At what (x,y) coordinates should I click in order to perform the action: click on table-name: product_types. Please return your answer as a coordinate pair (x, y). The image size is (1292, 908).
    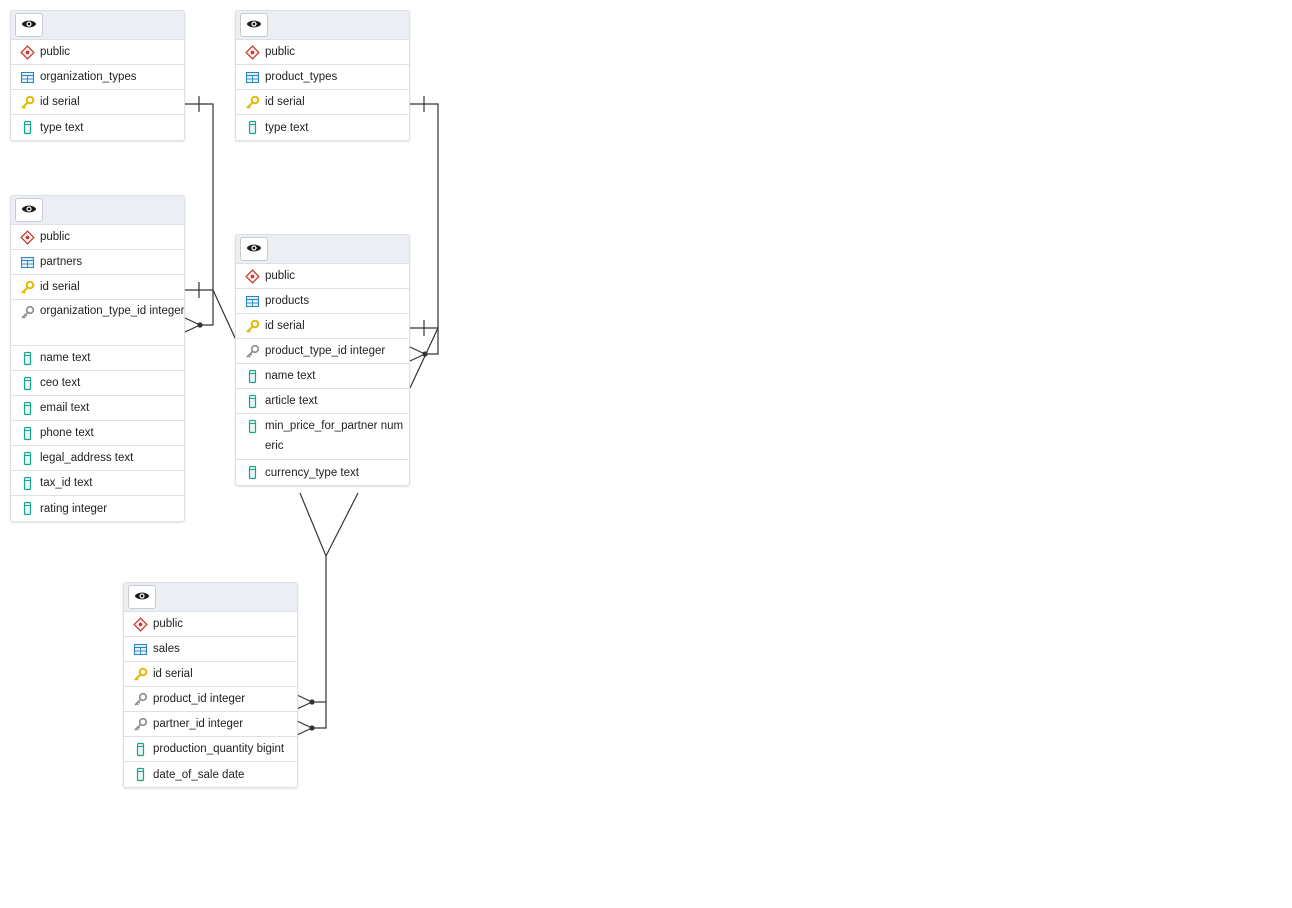
    Looking at the image, I should click on (301, 77).